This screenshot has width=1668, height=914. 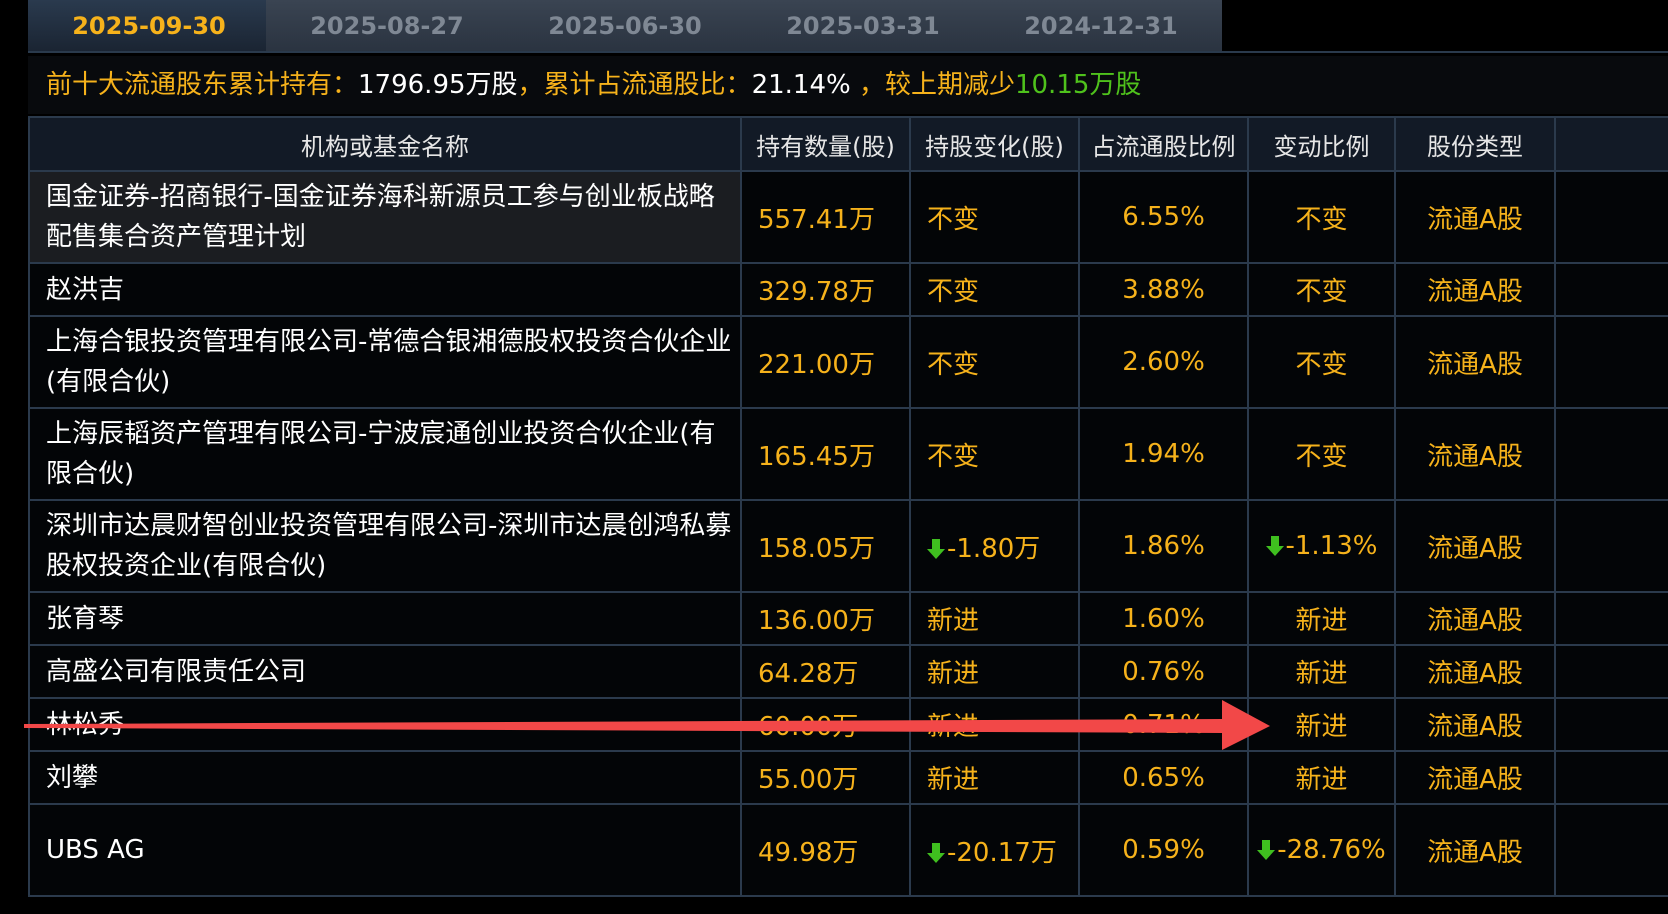 I want to click on table-row: 赵洪吉 329.78万 不变 3.88% 不变 流通A股, so click(x=848, y=289).